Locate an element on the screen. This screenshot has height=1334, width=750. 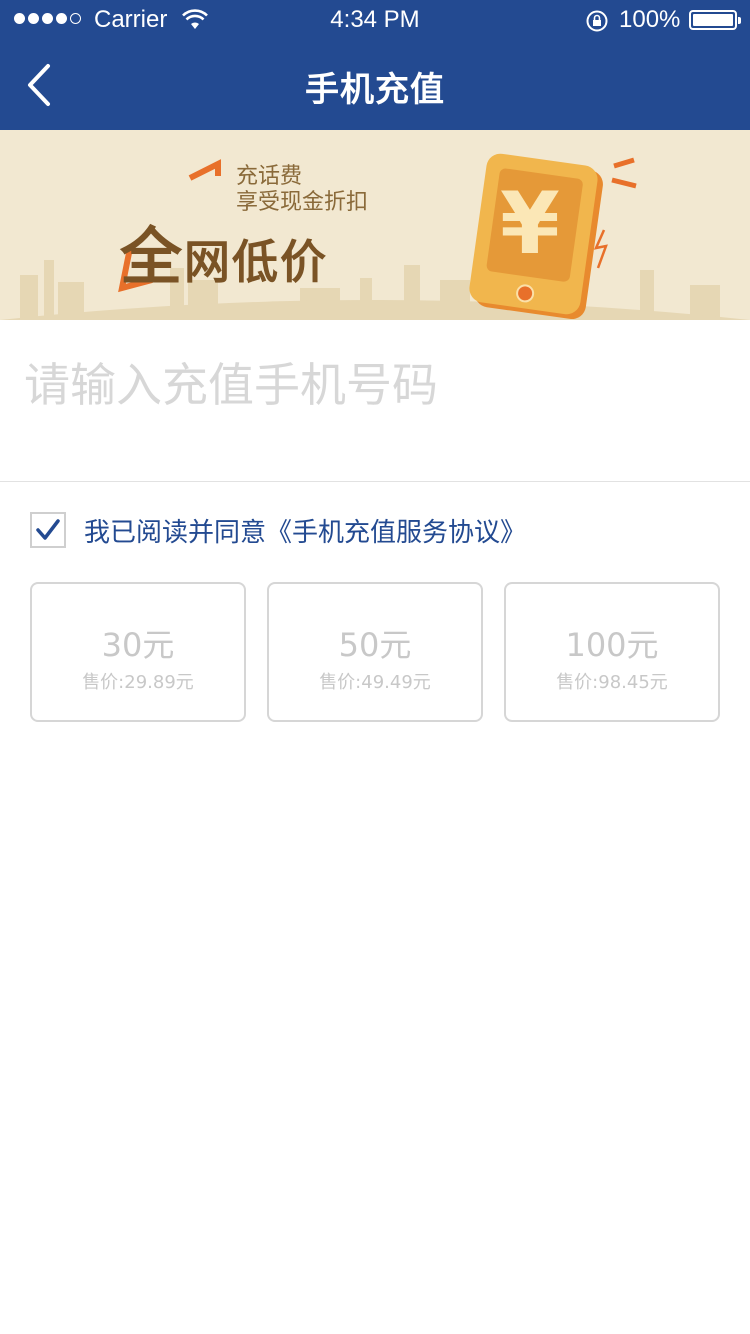
option-50: 50元 售价:49.49元 is located at coordinates (375, 652).